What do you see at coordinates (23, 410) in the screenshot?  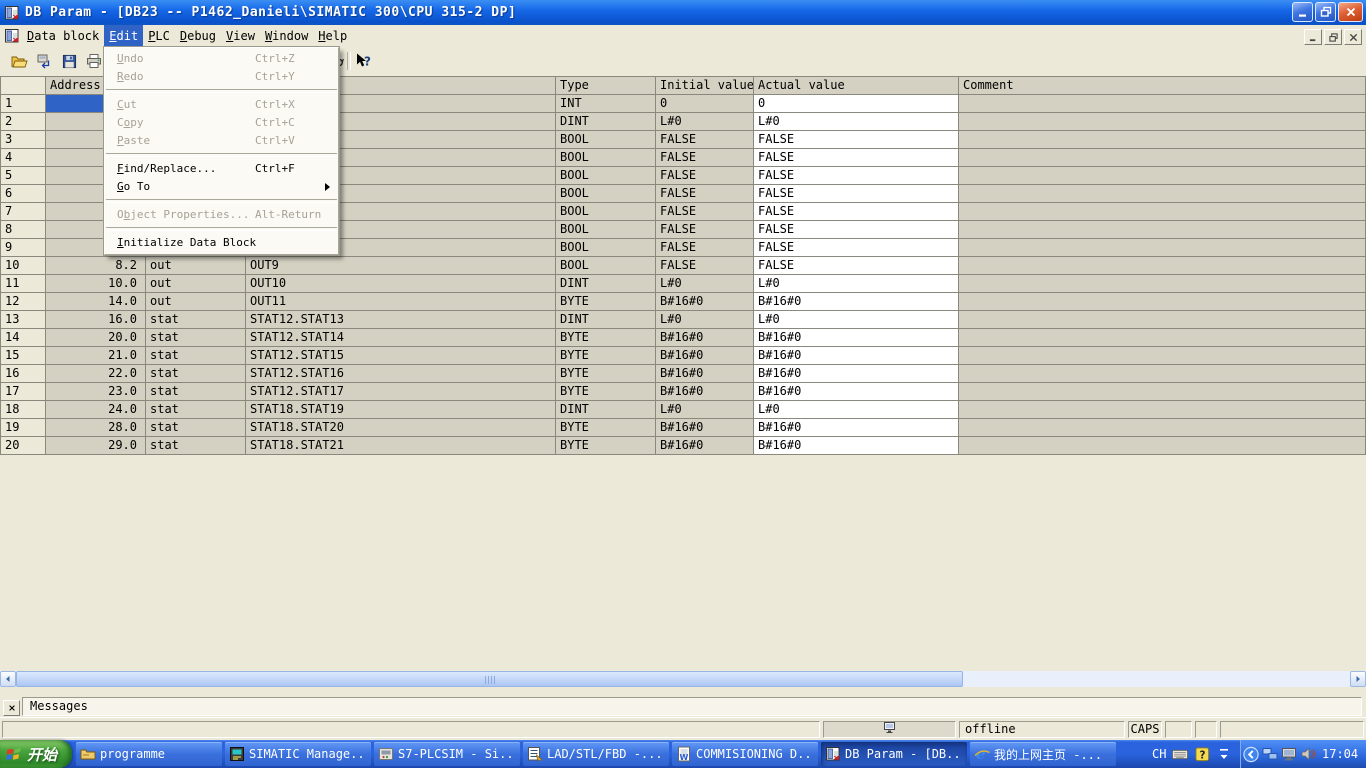 I see `cell-row-number-row-18: 18` at bounding box center [23, 410].